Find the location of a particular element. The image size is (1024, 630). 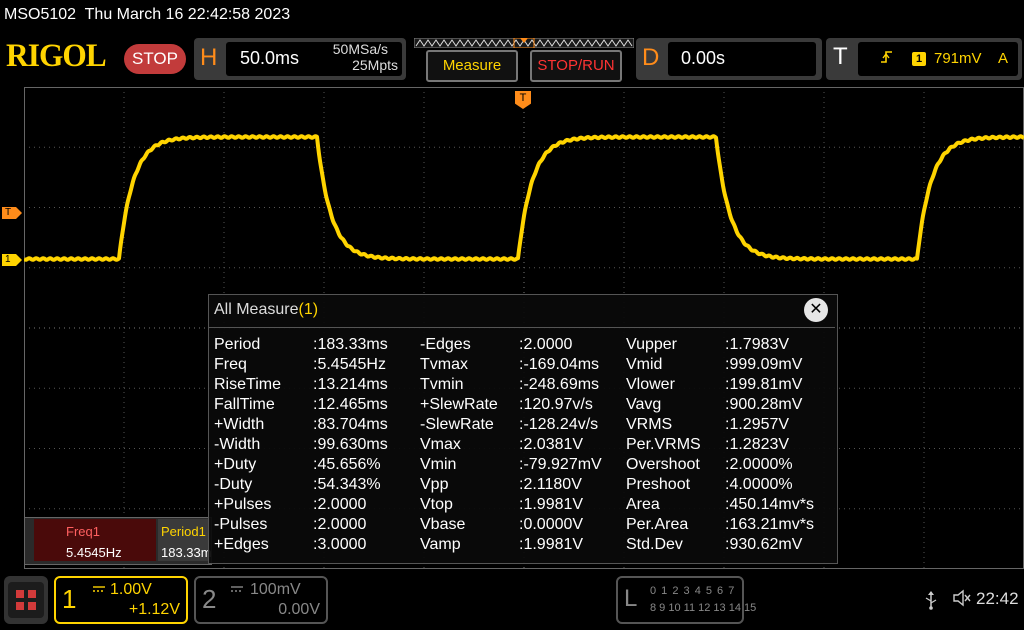

measure-value: :-128.24v/s is located at coordinates (559, 424).